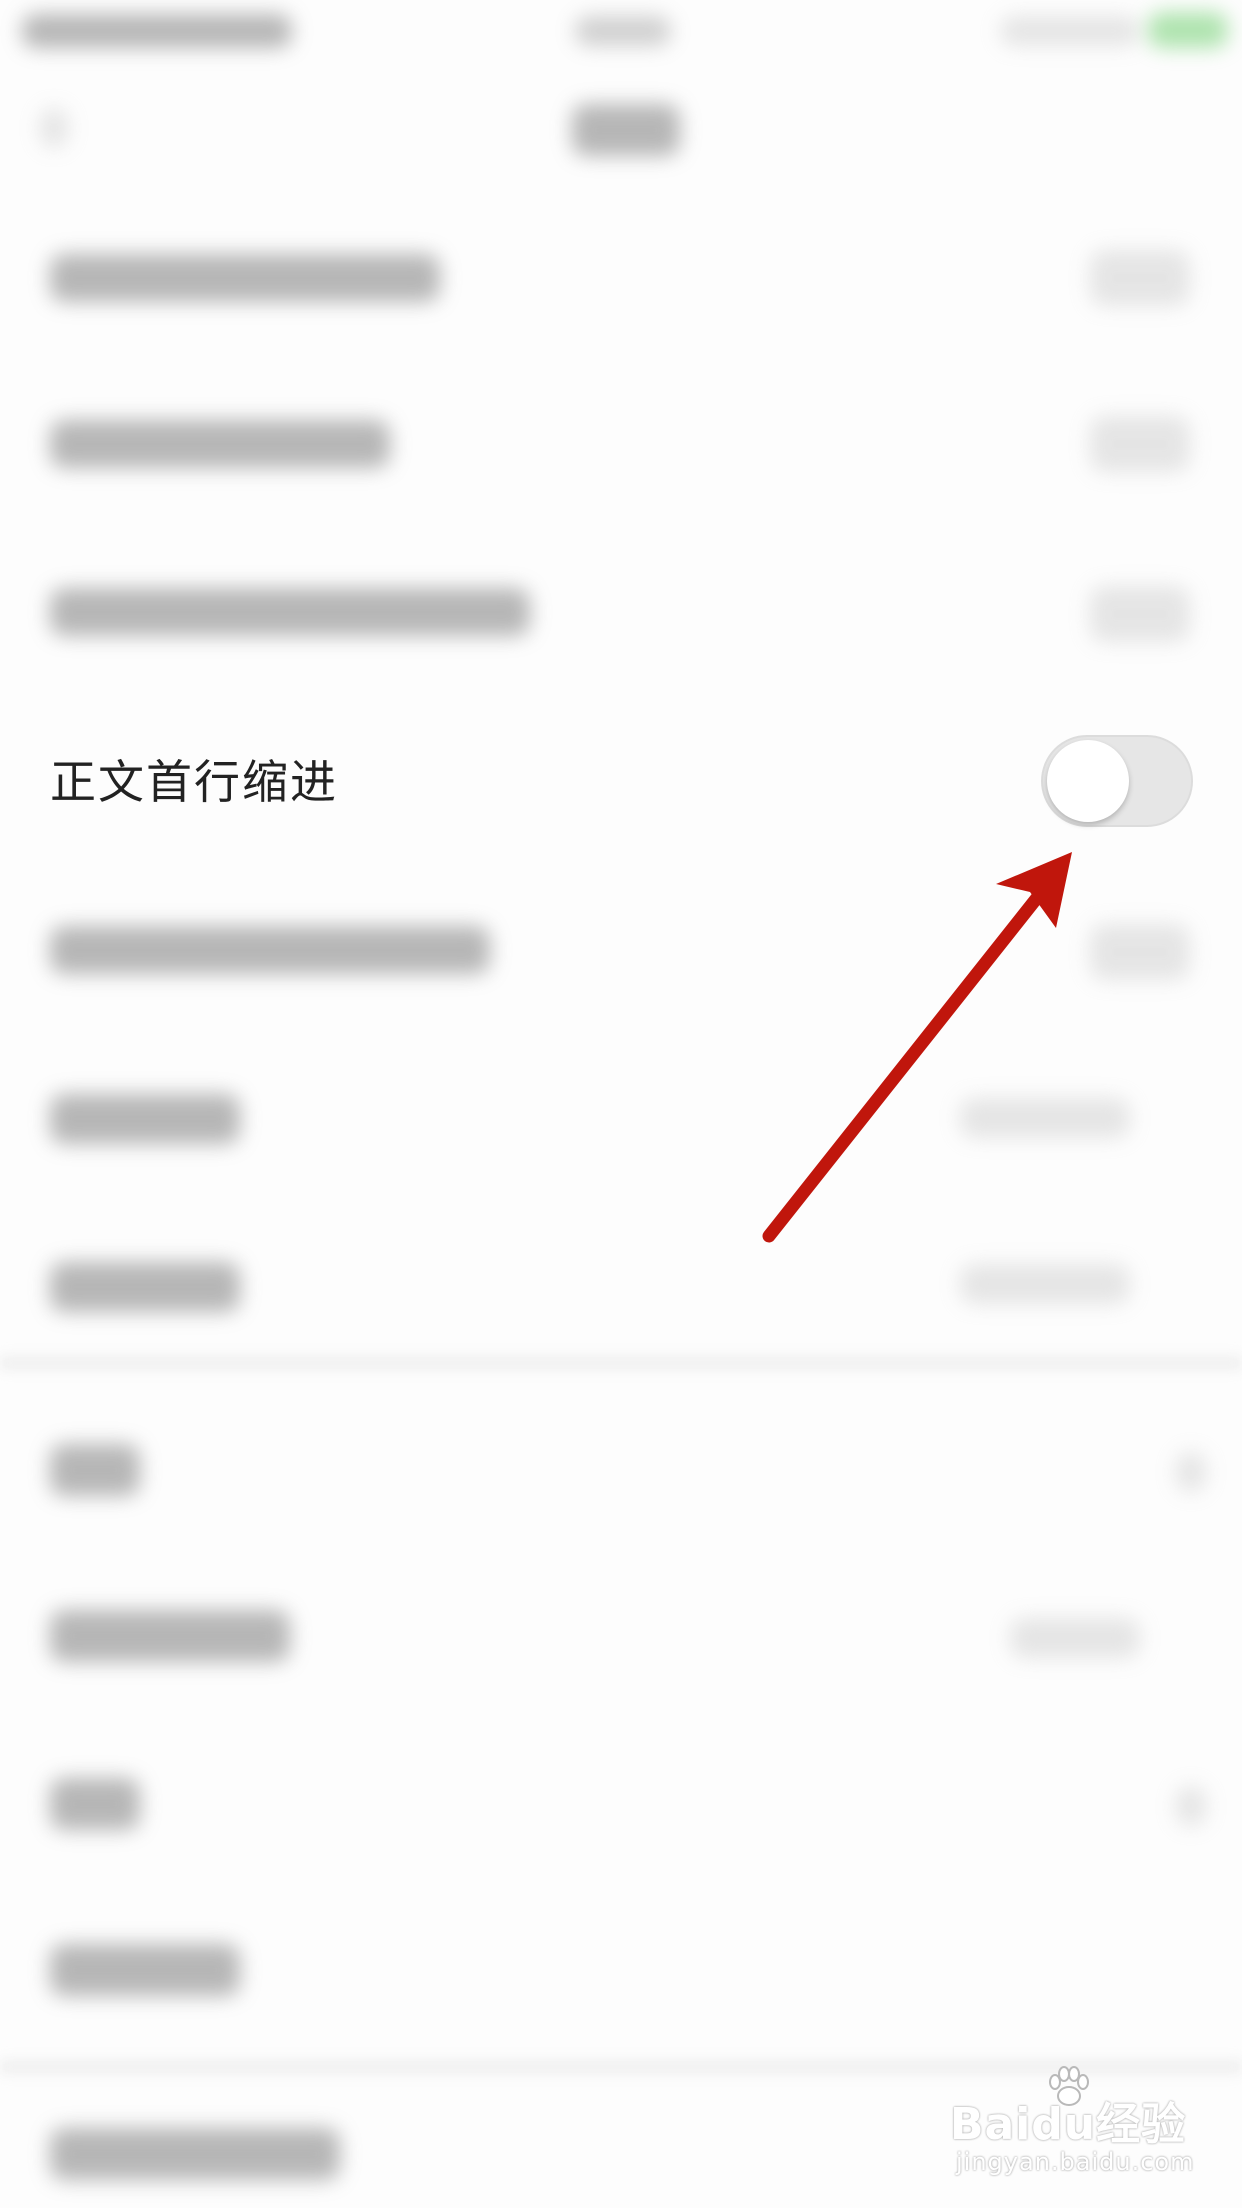 This screenshot has width=1242, height=2208. I want to click on setting-row-8-chevron, so click(1191, 1472).